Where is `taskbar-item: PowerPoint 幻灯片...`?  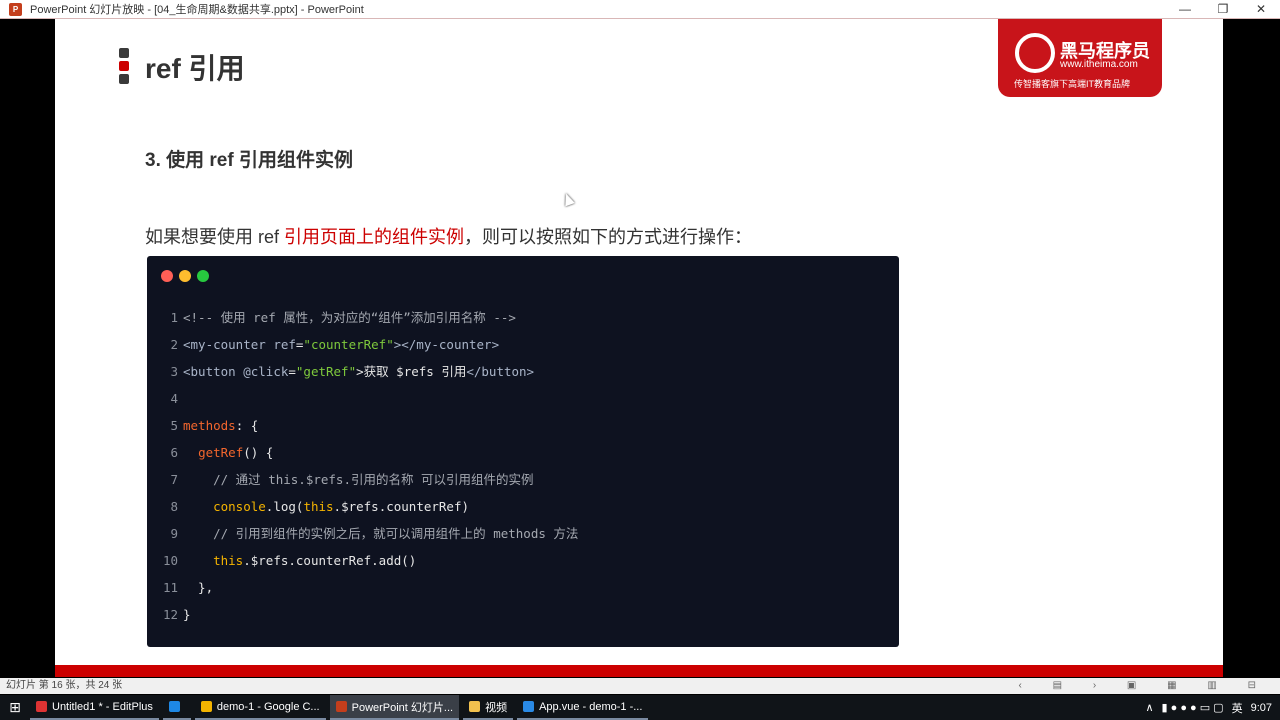
taskbar-item: PowerPoint 幻灯片... is located at coordinates (394, 707).